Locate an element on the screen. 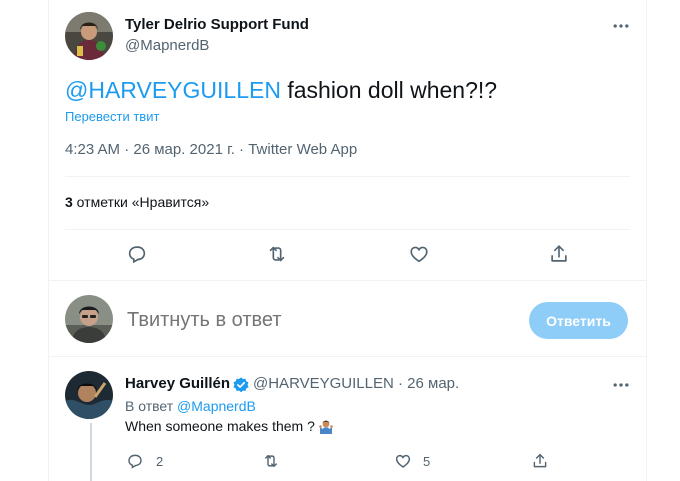 This screenshot has width=680, height=481. user-avatar is located at coordinates (89, 319).